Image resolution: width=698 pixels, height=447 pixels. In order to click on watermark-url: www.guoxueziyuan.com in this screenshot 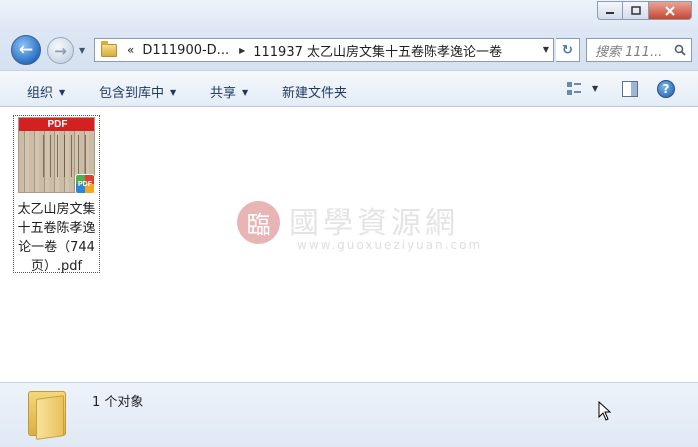, I will do `click(390, 245)`.